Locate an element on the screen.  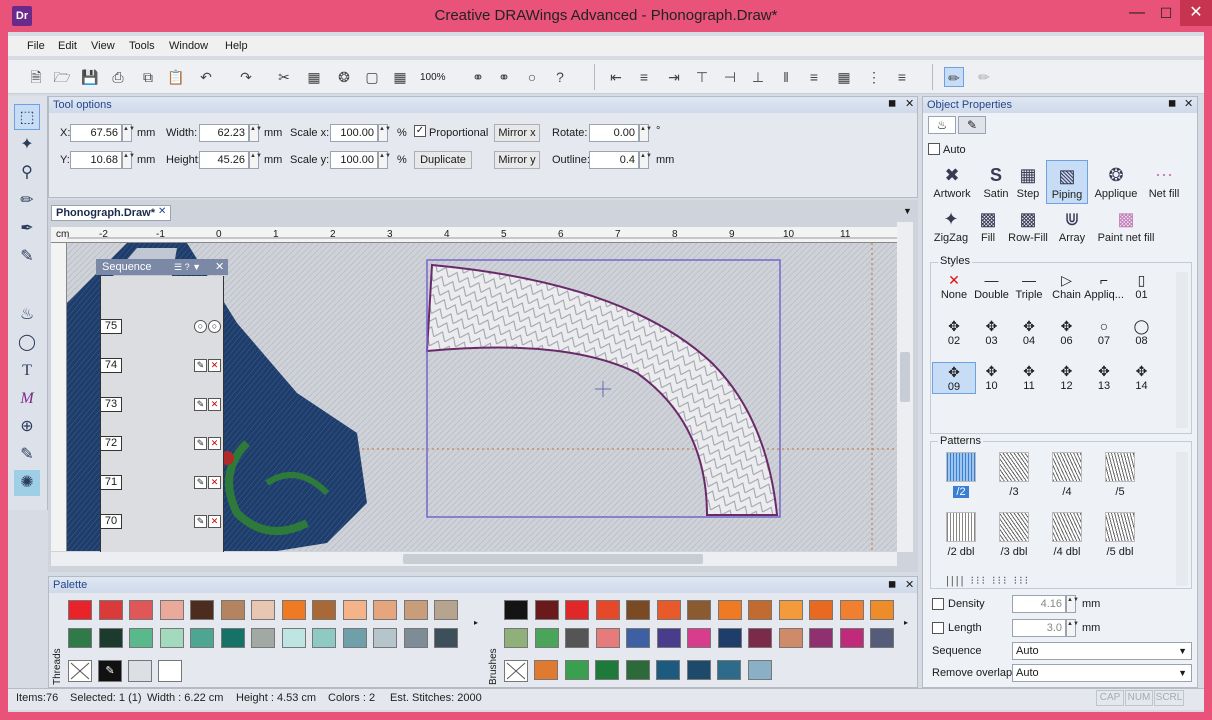
grid-align-icon: ▦ is located at coordinates (844, 77).